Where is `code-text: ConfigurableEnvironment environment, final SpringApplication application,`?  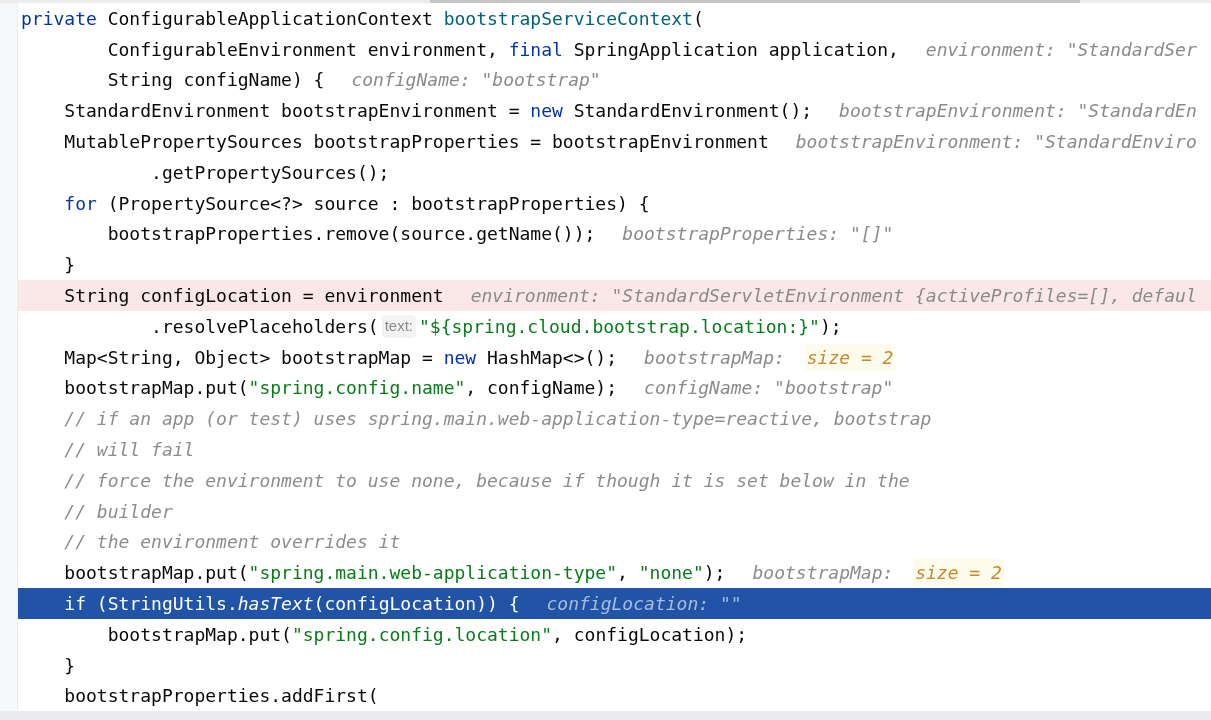
code-text: ConfigurableEnvironment environment, final SpringApplication application, is located at coordinates (502, 49).